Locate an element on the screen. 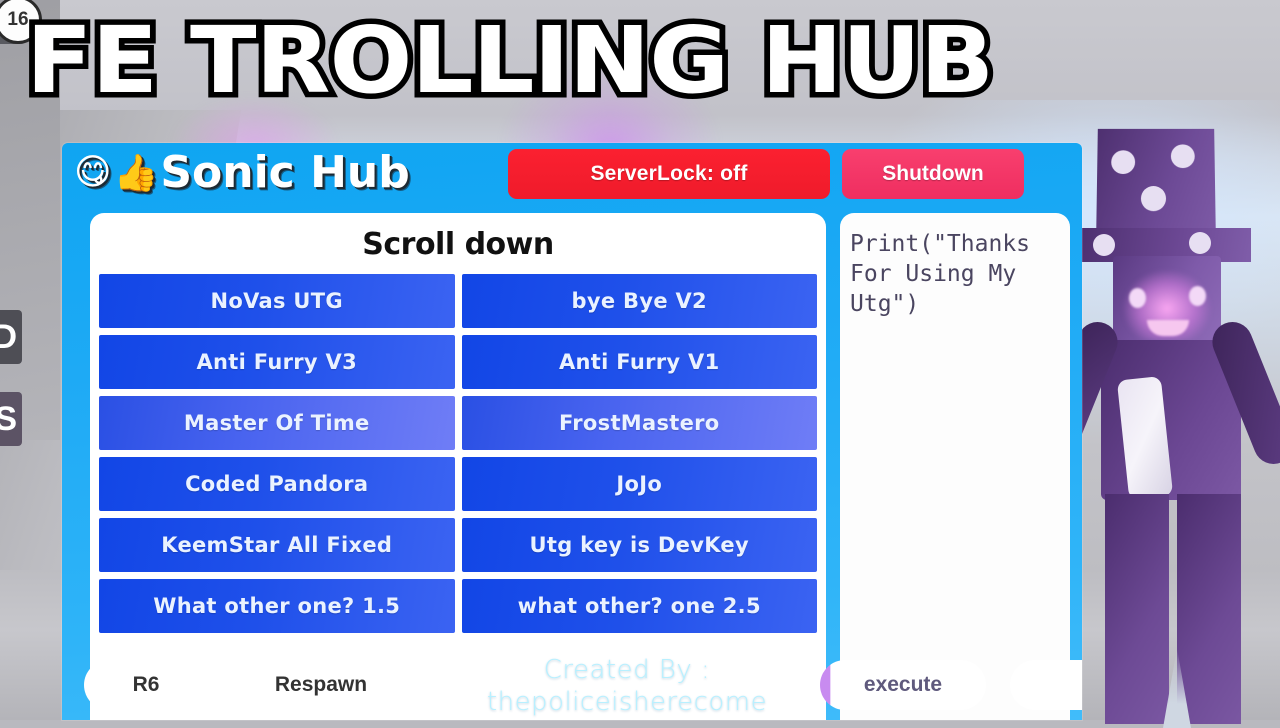 The image size is (1280, 728). console-code-text: Print("Thanks For Using My Utg") is located at coordinates (955, 266).